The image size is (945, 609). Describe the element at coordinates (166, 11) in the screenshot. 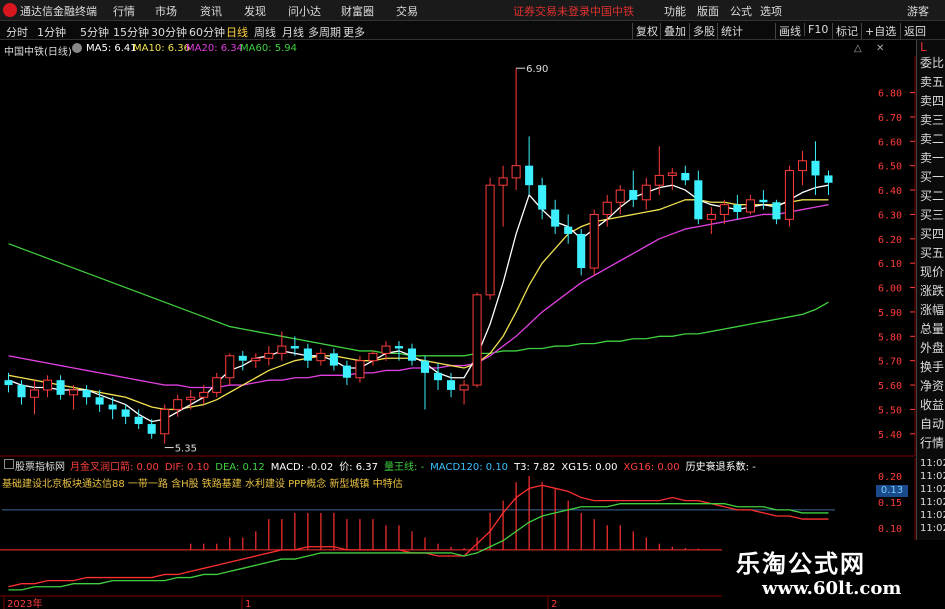

I see `menu-shichang: 市场` at that location.